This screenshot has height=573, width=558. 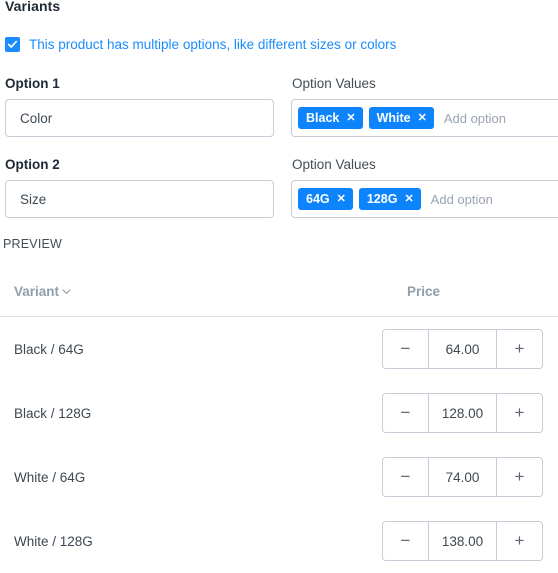 I want to click on chevron-down-icon, so click(x=66, y=292).